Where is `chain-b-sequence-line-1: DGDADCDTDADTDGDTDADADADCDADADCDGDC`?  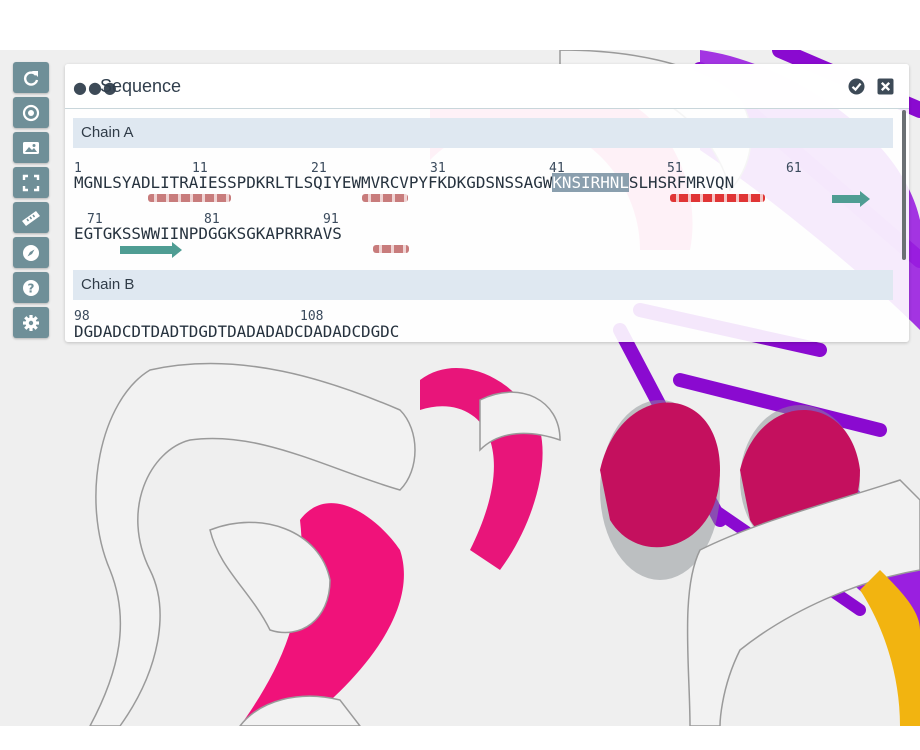 chain-b-sequence-line-1: DGDADCDTDADTDGDTDADADADCDADADCDGDC is located at coordinates (236, 331).